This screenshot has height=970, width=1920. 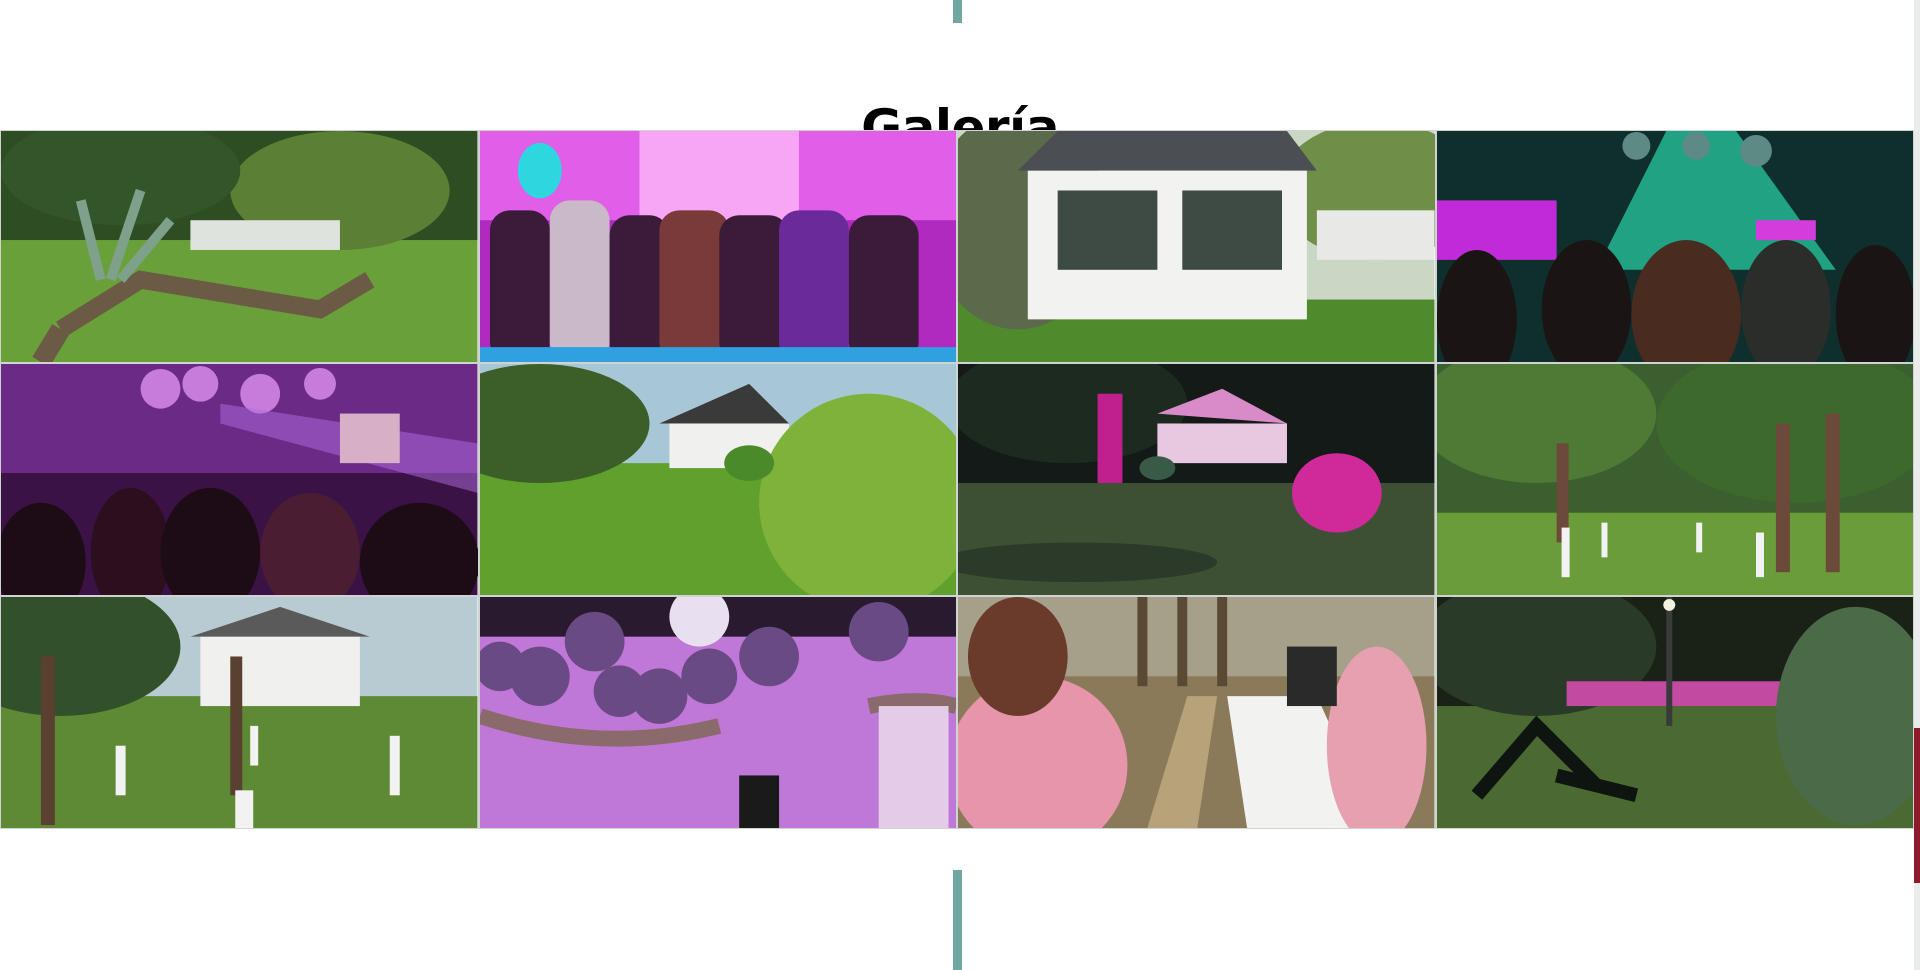 I want to click on house-lawn-photo, so click(x=717, y=479).